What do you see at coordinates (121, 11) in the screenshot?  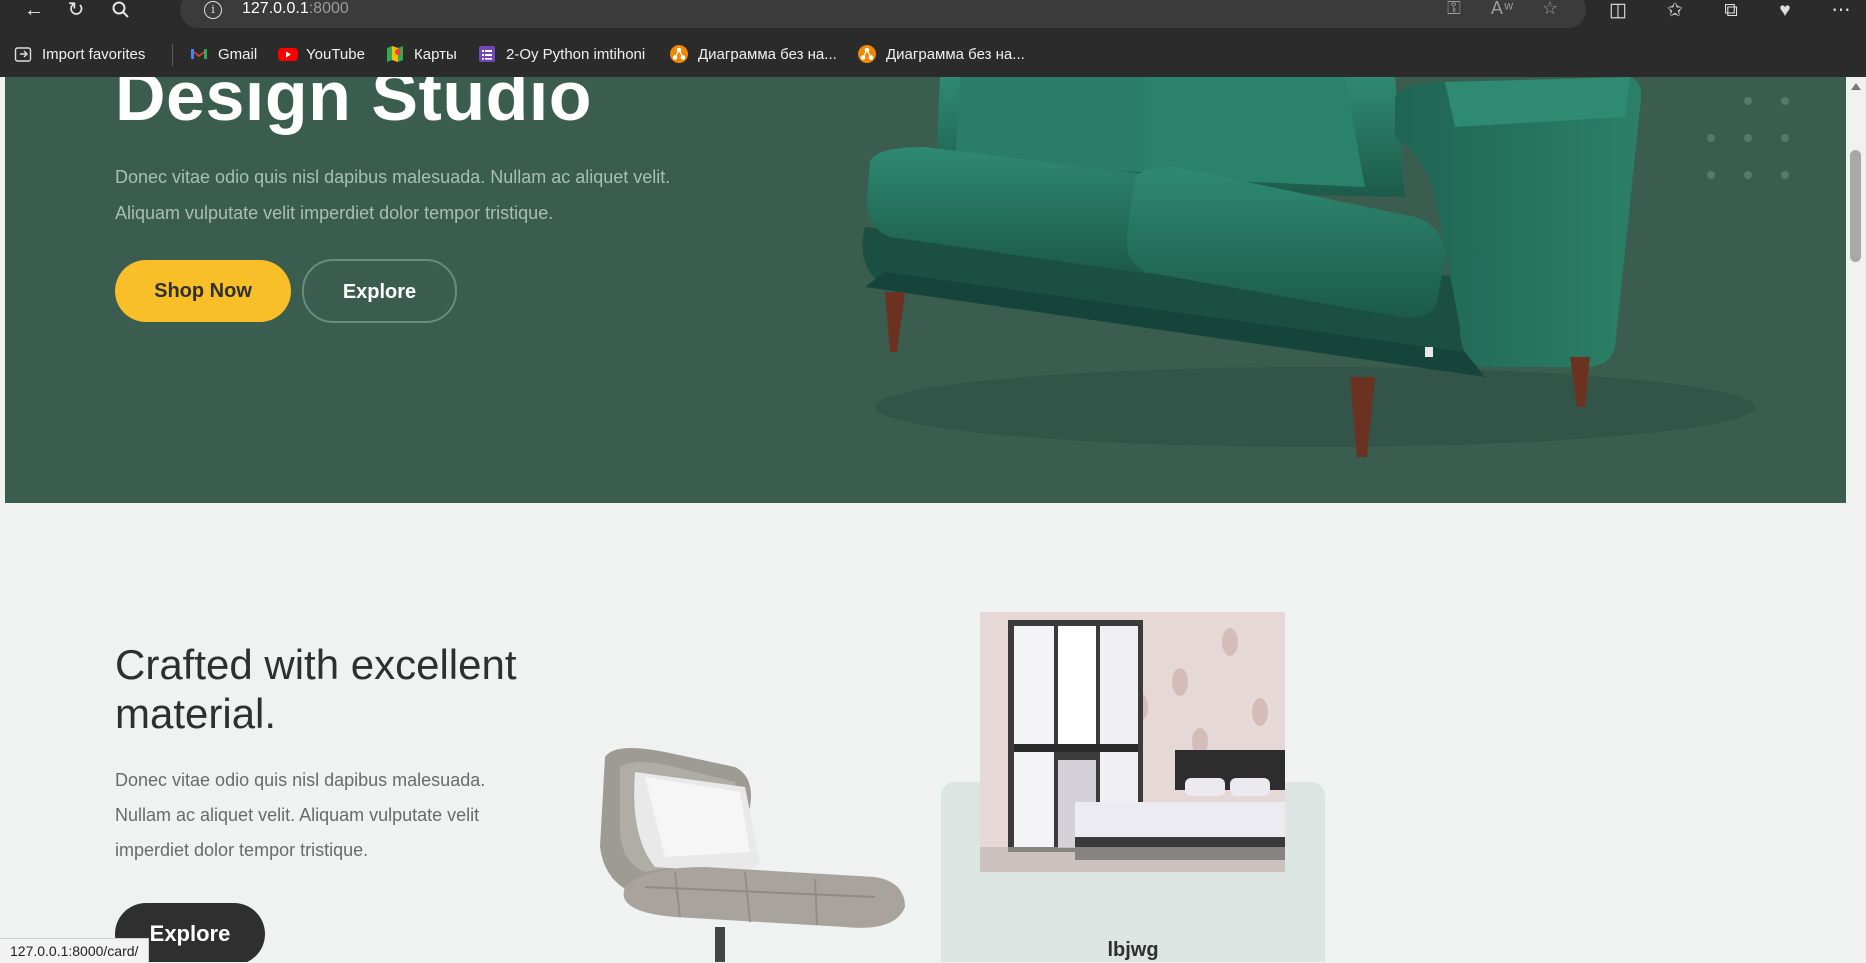 I see `search-icon` at bounding box center [121, 11].